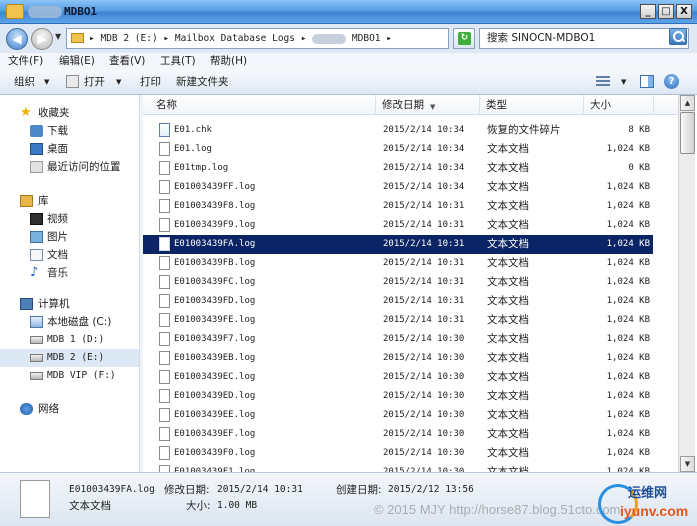 The height and width of the screenshot is (526, 697). I want to click on video-icon, so click(36, 219).